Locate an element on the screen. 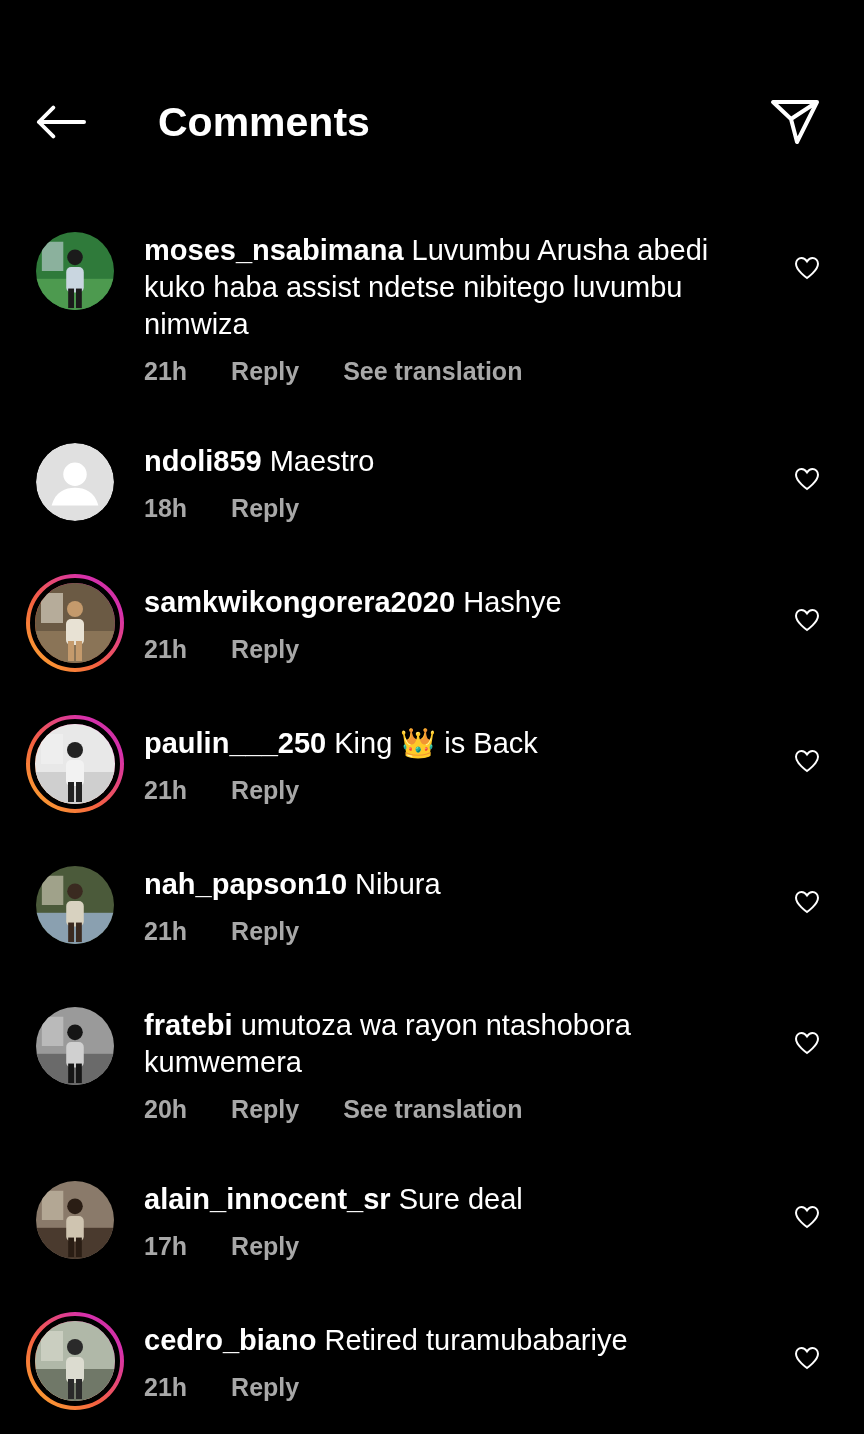 The width and height of the screenshot is (864, 1434). timestamp: 20h is located at coordinates (166, 1109).